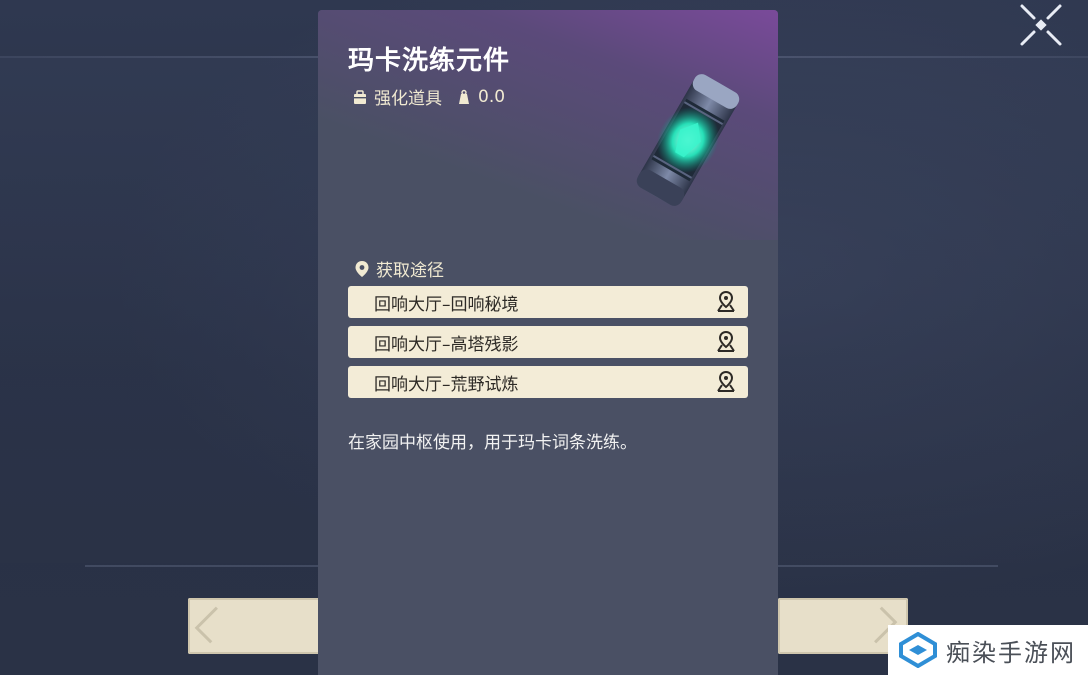 This screenshot has width=1088, height=675. I want to click on route-label: 回响大厅–高塔残影, so click(446, 344).